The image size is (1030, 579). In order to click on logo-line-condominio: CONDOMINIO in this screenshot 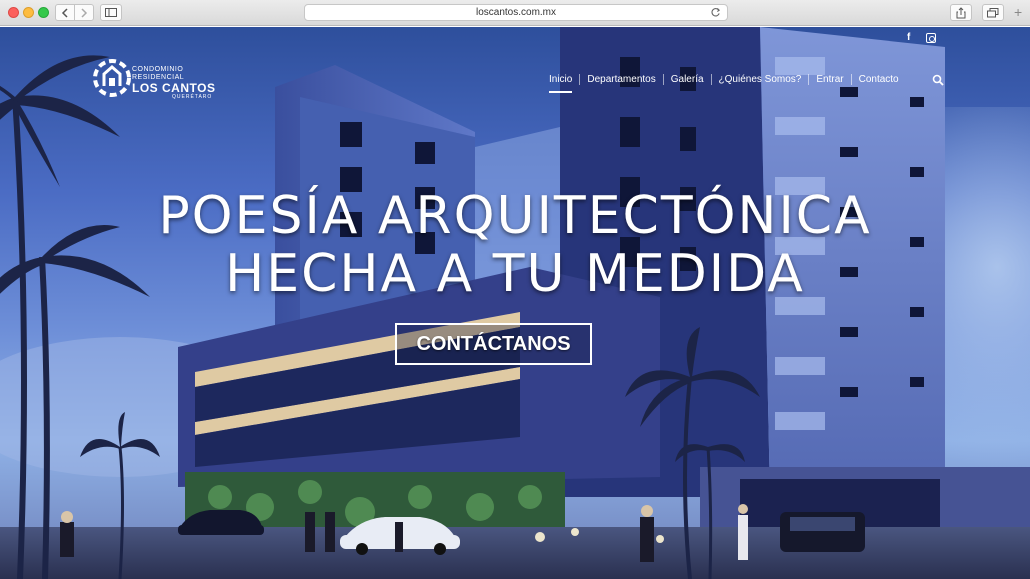, I will do `click(158, 69)`.